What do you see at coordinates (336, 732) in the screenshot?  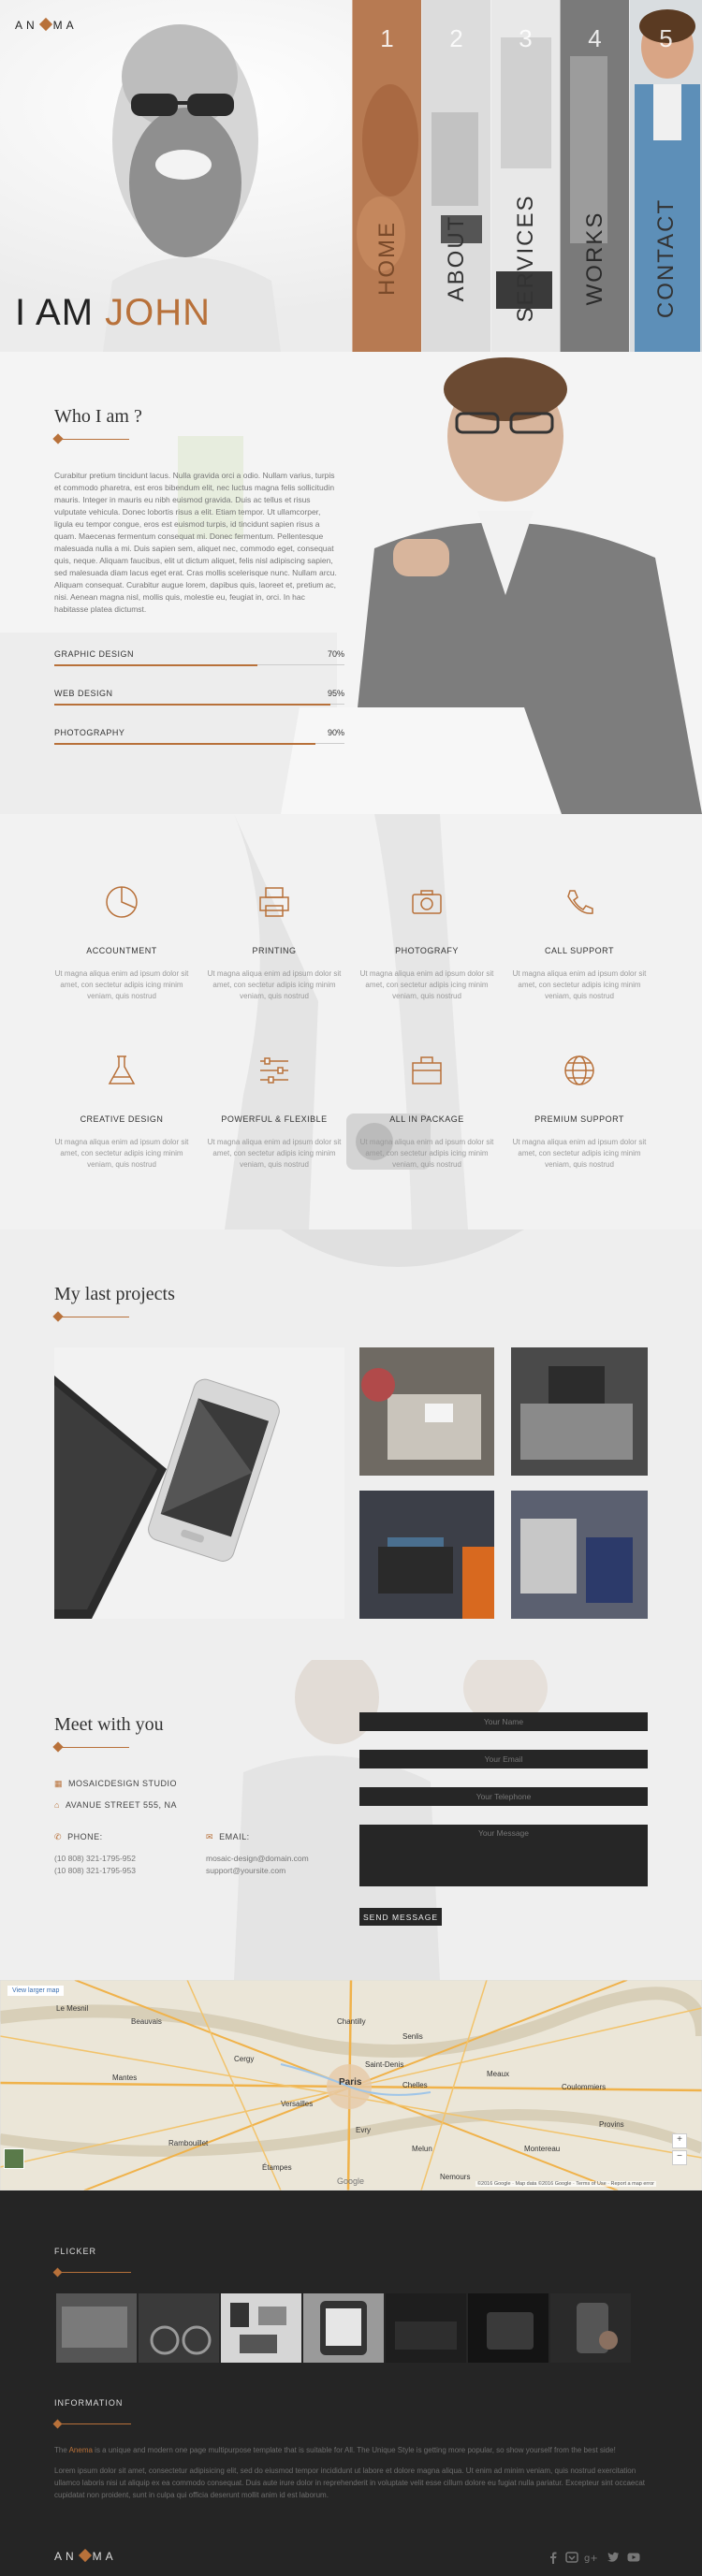 I see `skill-percent: 90%` at bounding box center [336, 732].